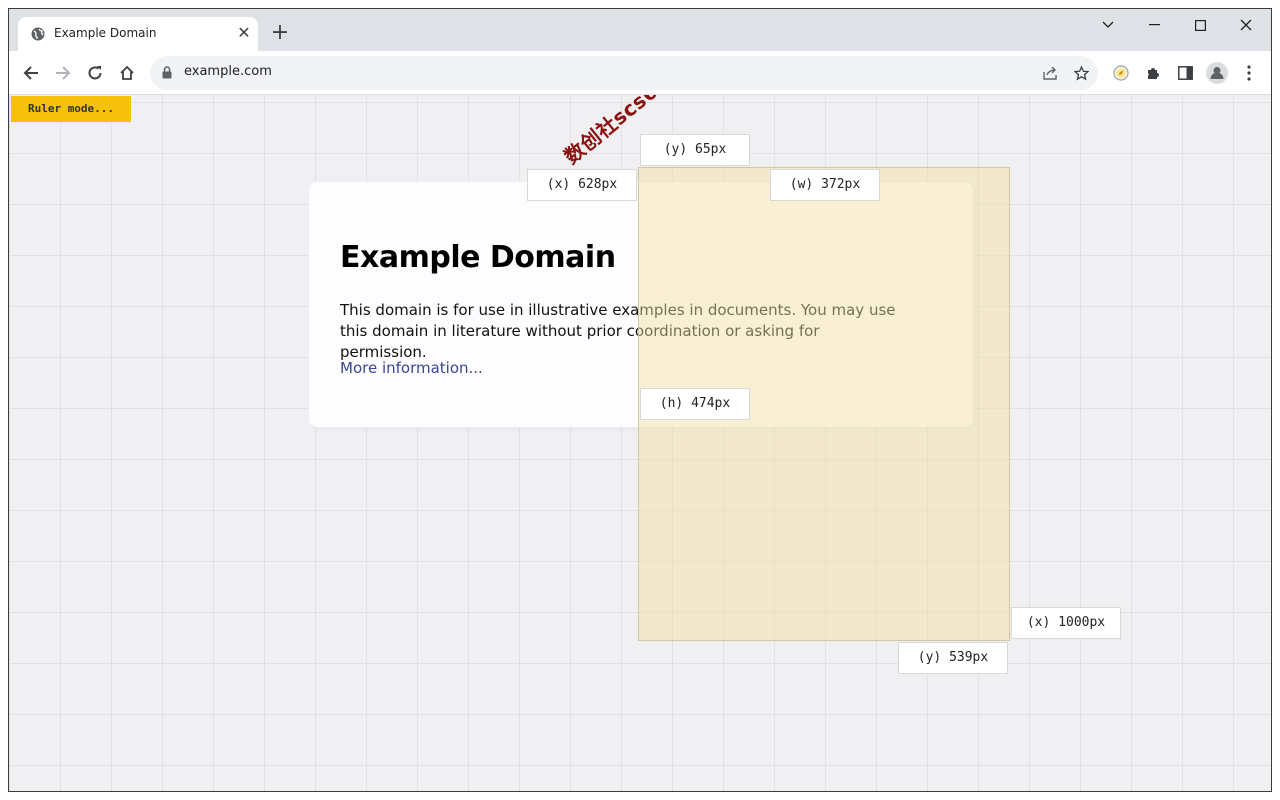  I want to click on bookmark-star-icon, so click(1081, 73).